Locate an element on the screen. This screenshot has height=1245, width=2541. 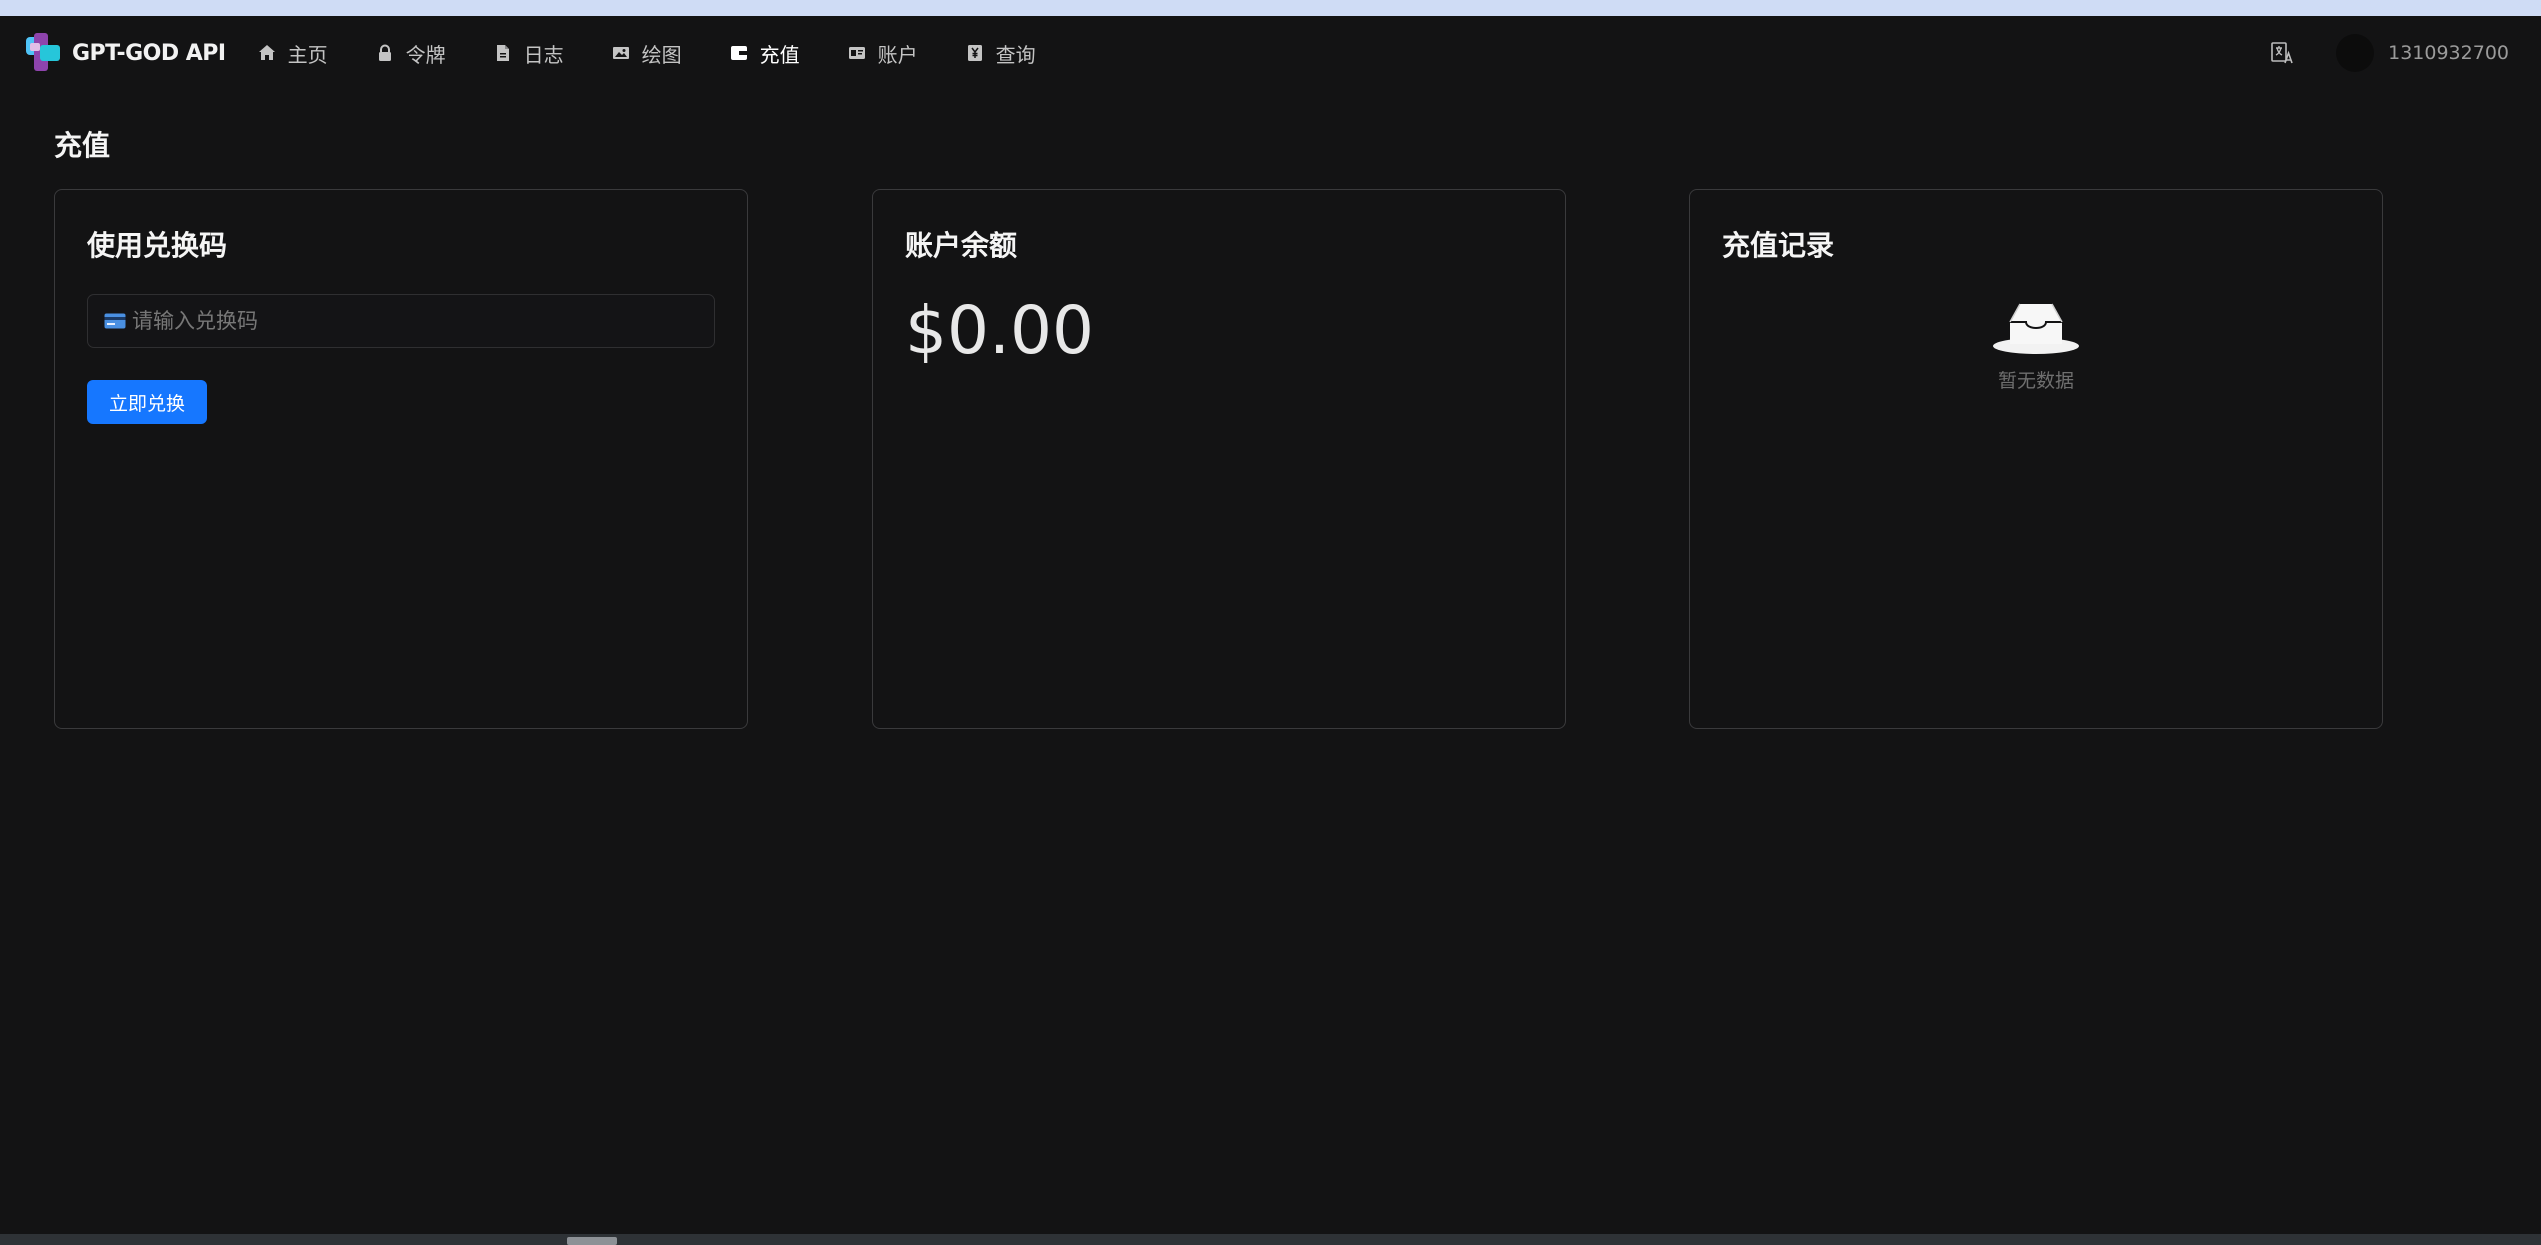
nav-item-label: 绘图 is located at coordinates (661, 54).